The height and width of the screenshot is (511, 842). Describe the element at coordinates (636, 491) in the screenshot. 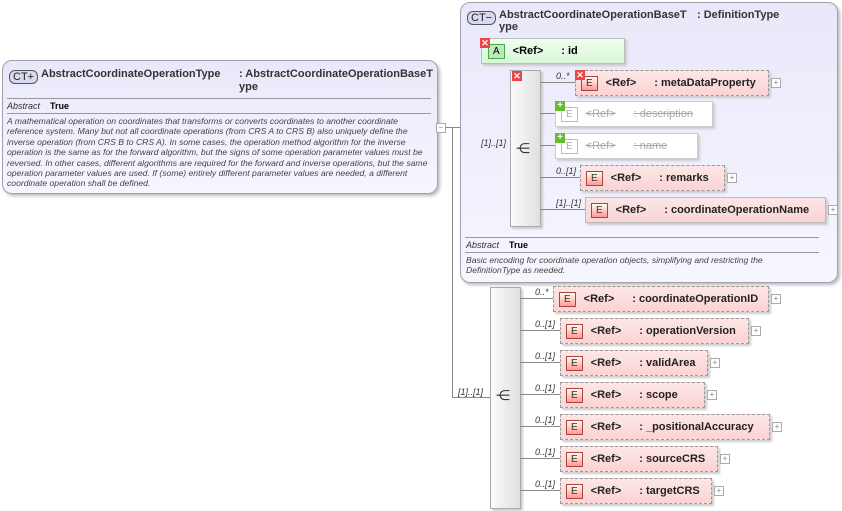

I see `element-box: E <Ref> : targetCRS` at that location.